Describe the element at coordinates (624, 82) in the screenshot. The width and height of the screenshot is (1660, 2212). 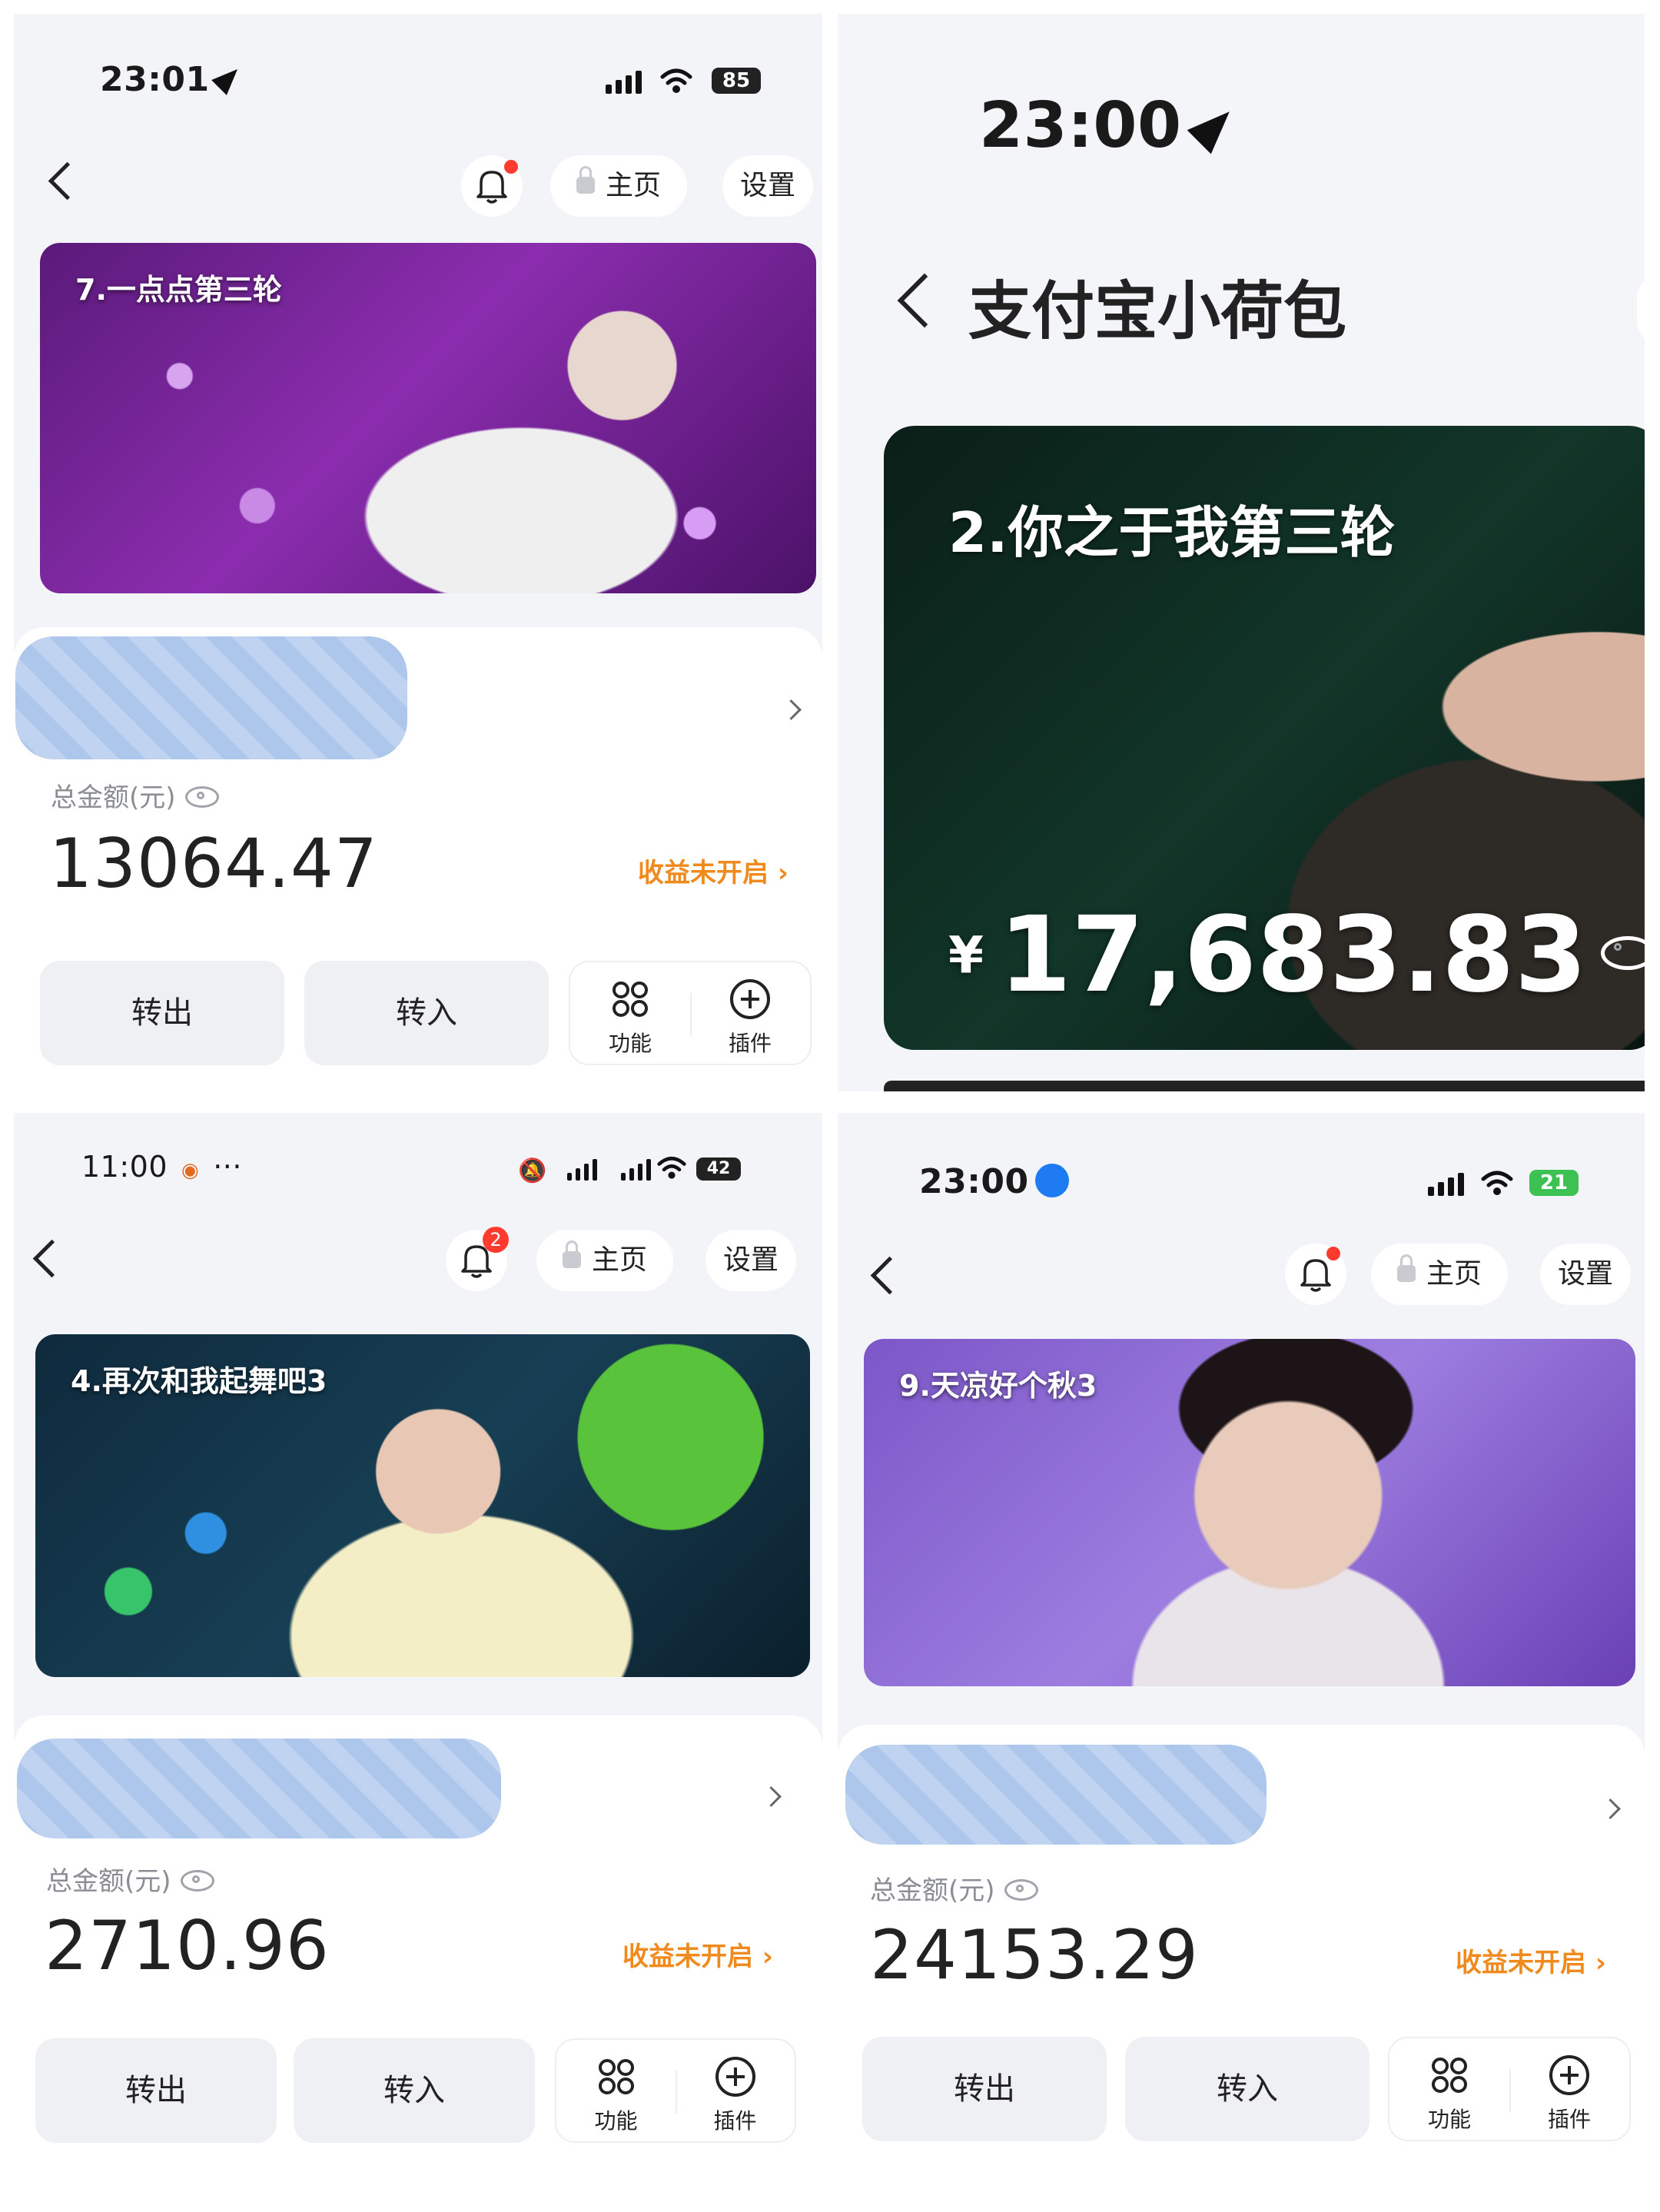
I see `signal-icon` at that location.